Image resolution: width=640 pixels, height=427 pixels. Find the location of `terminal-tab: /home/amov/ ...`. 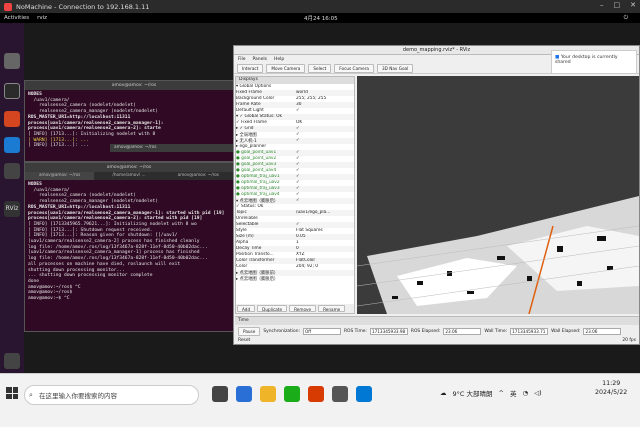

terminal-tab: /home/amov/ ... is located at coordinates (128, 176).